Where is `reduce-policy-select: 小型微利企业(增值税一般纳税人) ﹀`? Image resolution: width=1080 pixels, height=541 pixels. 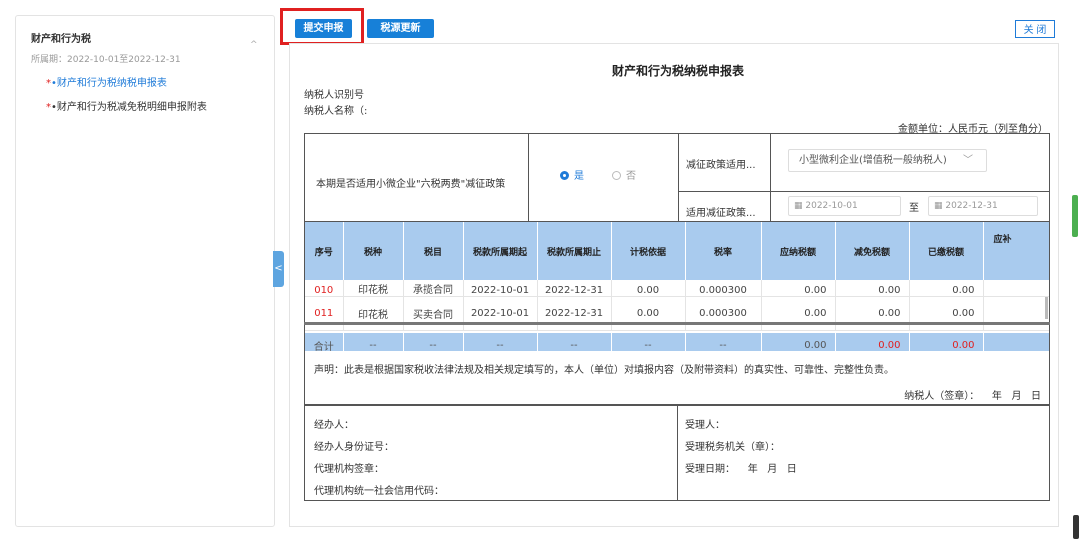
reduce-policy-select: 小型微利企业(增值税一般纳税人) ﹀ is located at coordinates (887, 160).